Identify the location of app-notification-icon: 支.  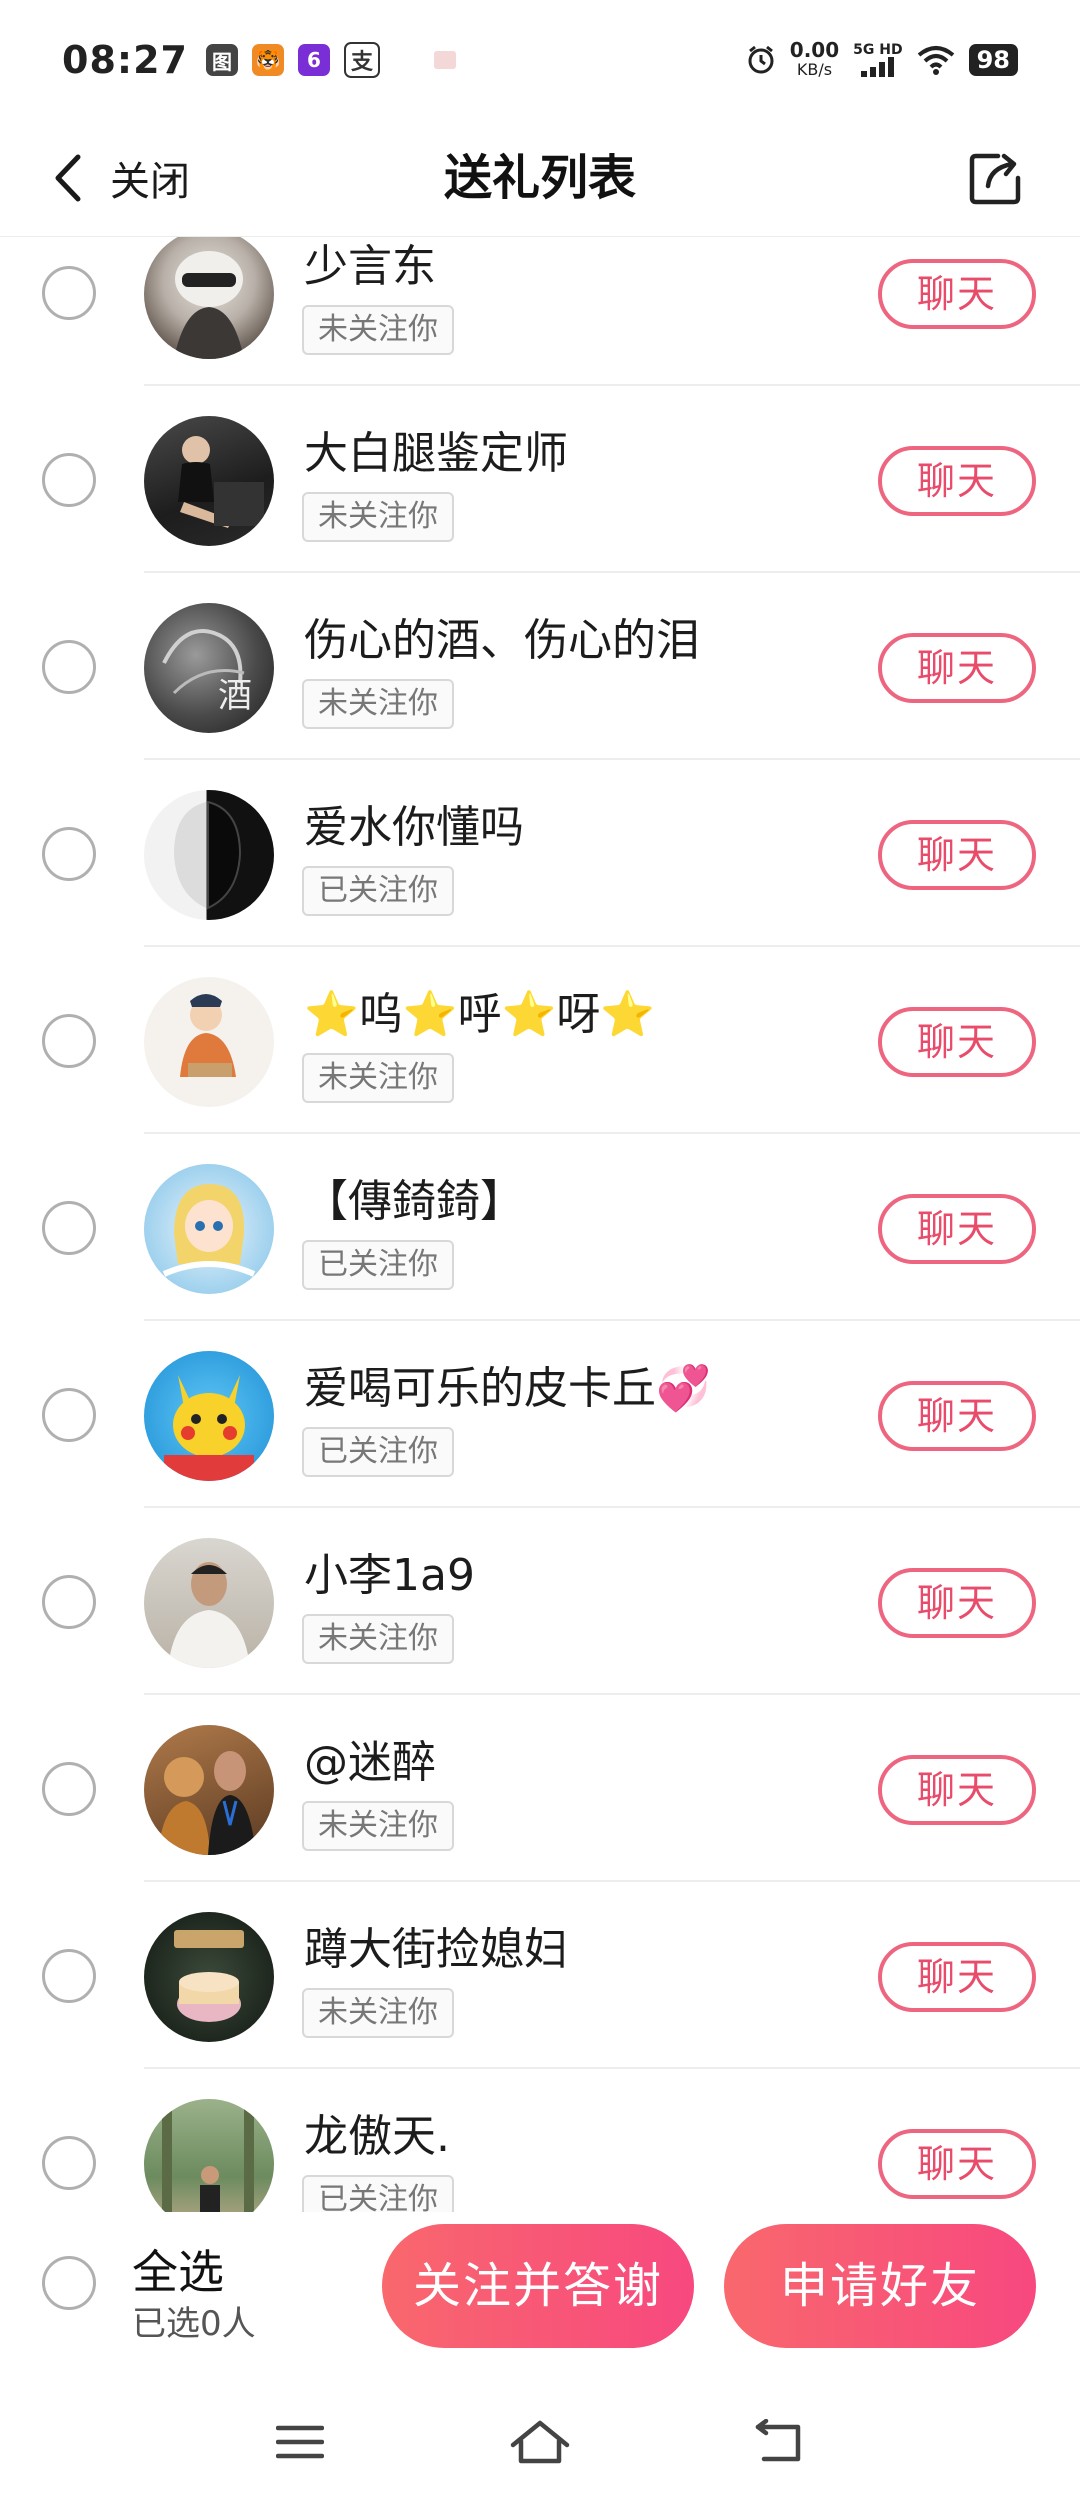
(361, 60).